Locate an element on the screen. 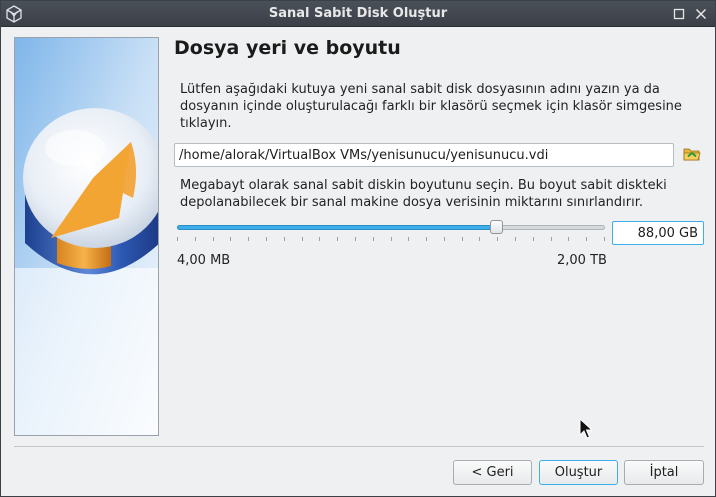 This screenshot has height=497, width=716. window-title: Sanal Sabit Disk Oluştur is located at coordinates (358, 13).